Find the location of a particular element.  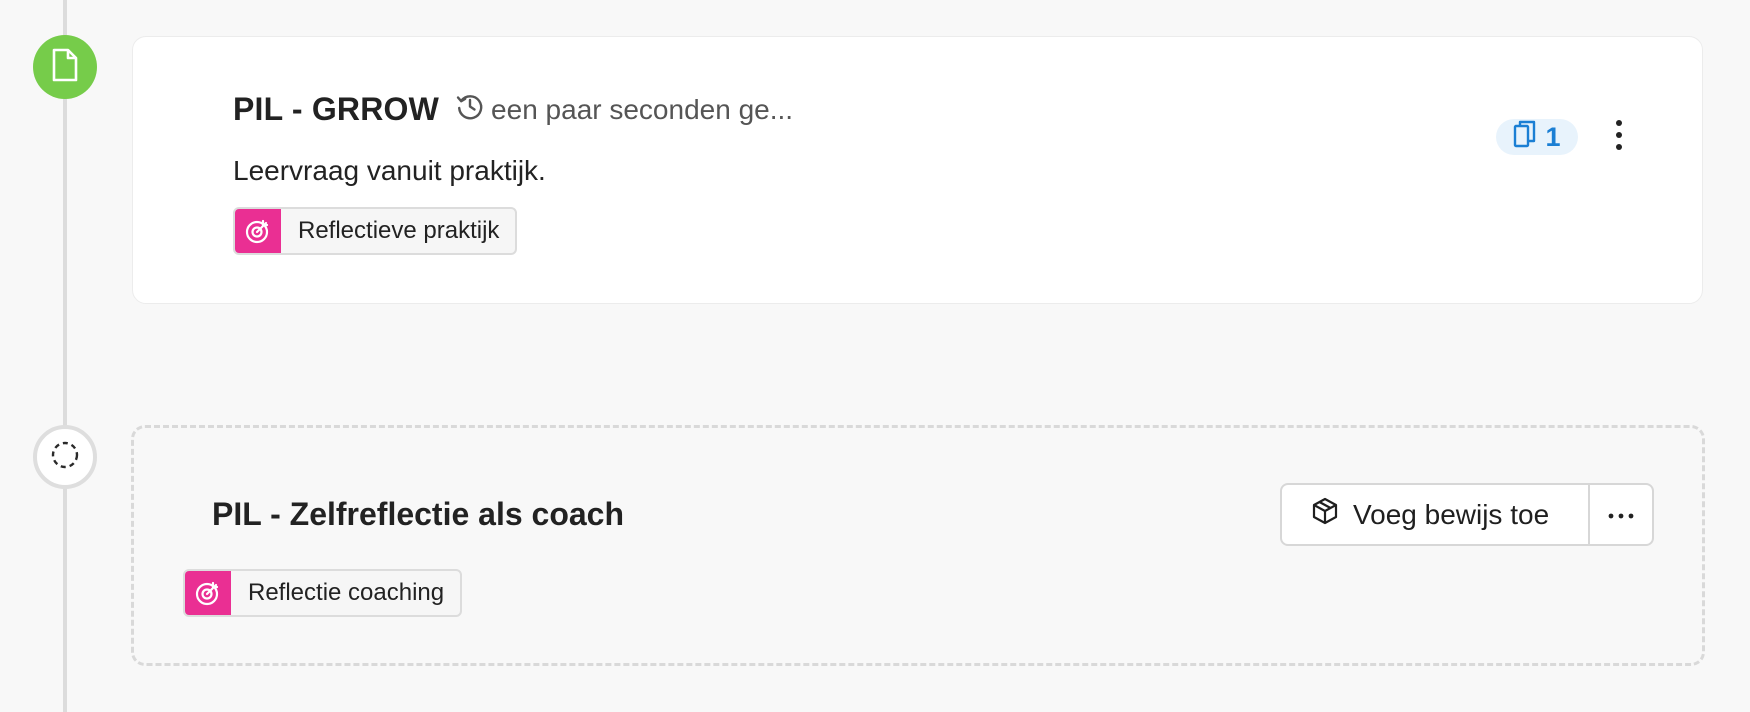

card-title: PIL - Zelfreflectie als coach is located at coordinates (418, 514).